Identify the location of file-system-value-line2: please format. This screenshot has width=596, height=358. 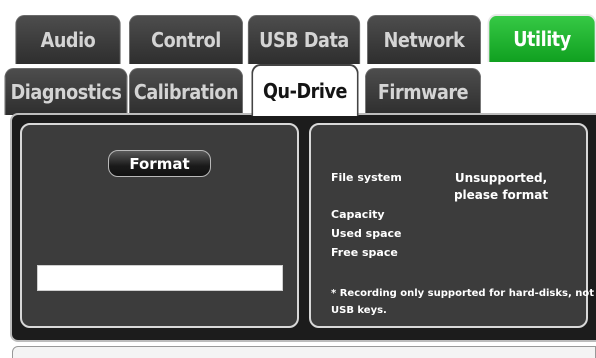
(501, 195).